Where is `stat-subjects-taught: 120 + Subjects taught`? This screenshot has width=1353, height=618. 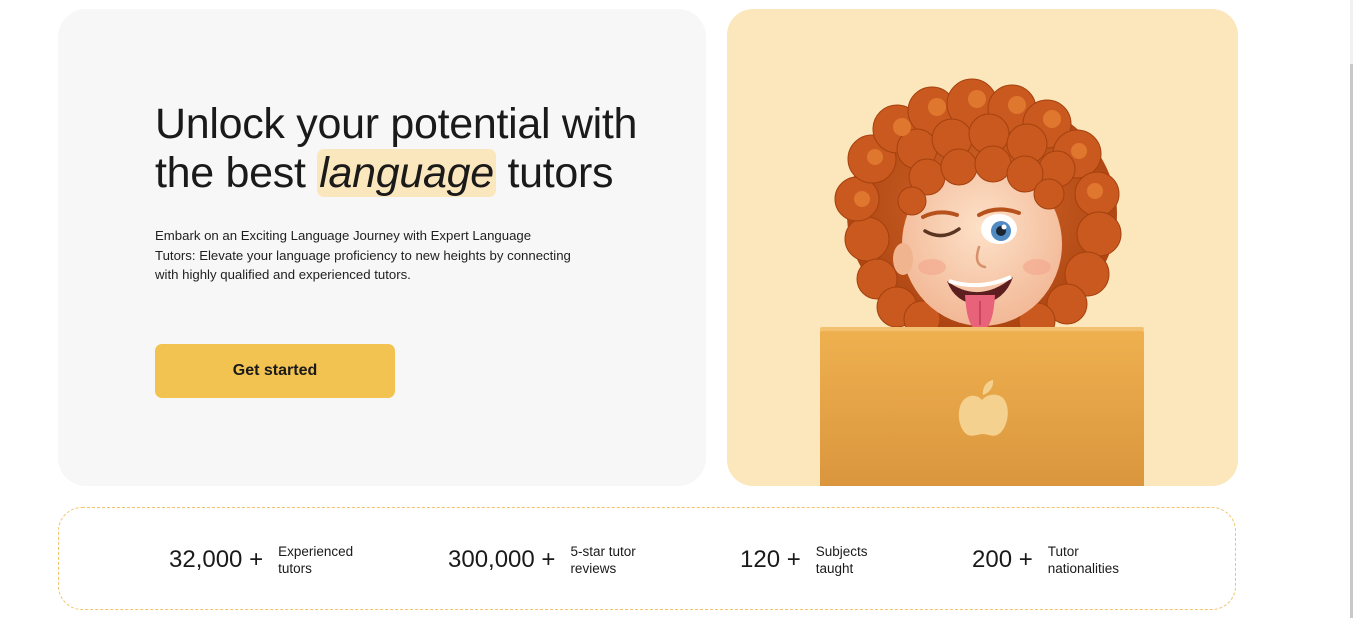
stat-subjects-taught: 120 + Subjects taught is located at coordinates (823, 559).